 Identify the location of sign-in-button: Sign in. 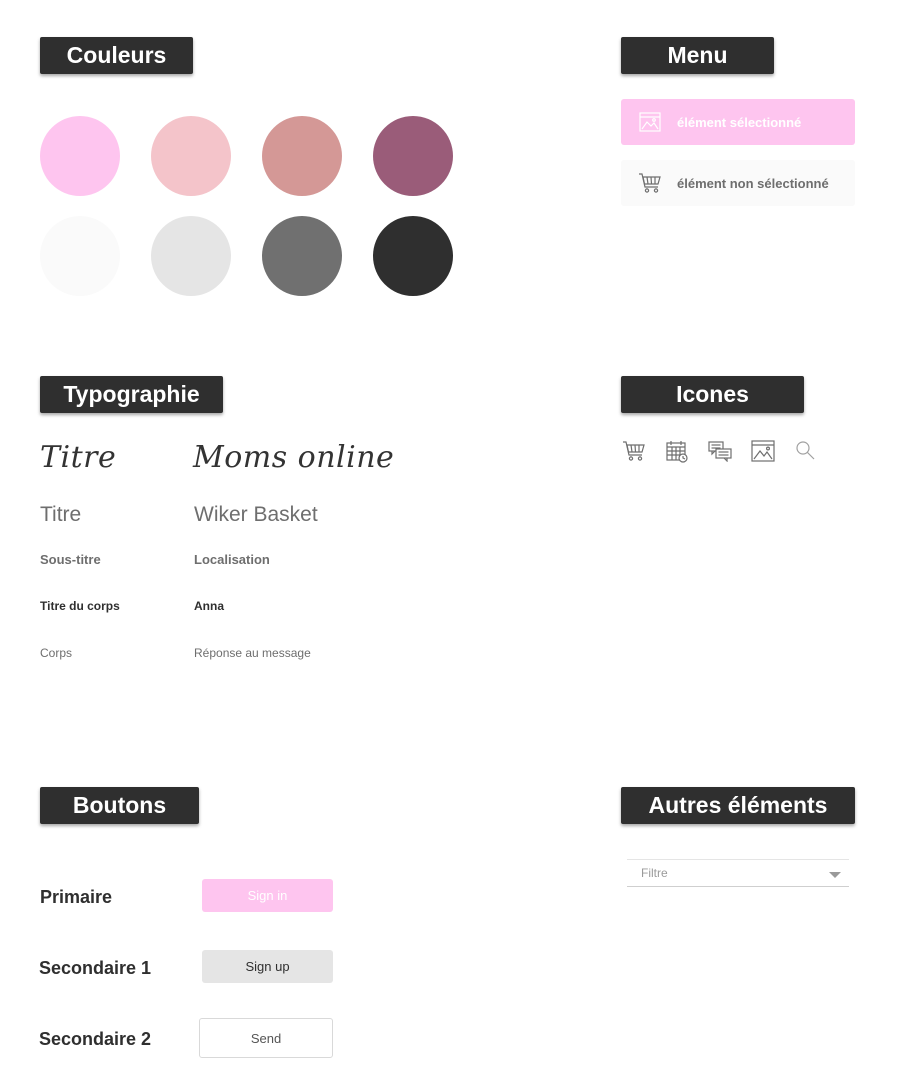
(267, 895).